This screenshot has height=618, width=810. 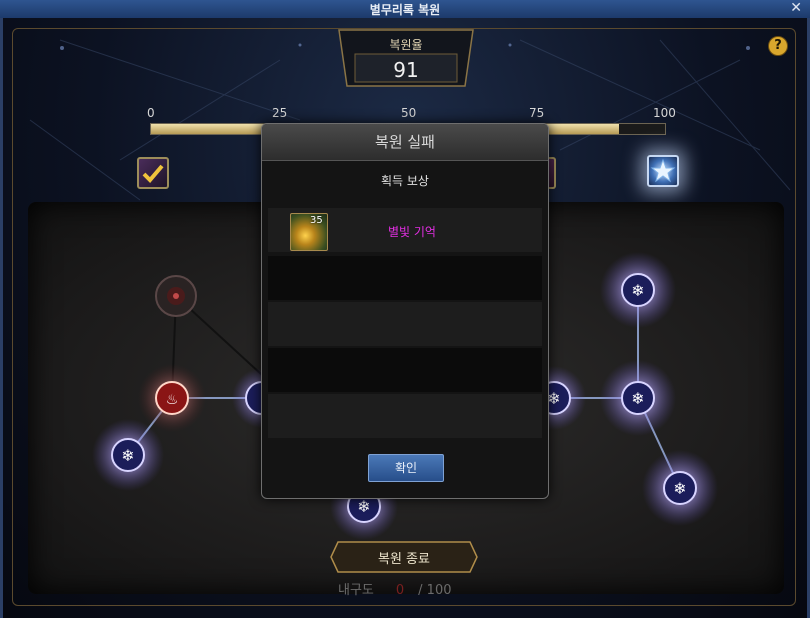 What do you see at coordinates (405, 181) in the screenshot?
I see `reward-header: 획득 보상` at bounding box center [405, 181].